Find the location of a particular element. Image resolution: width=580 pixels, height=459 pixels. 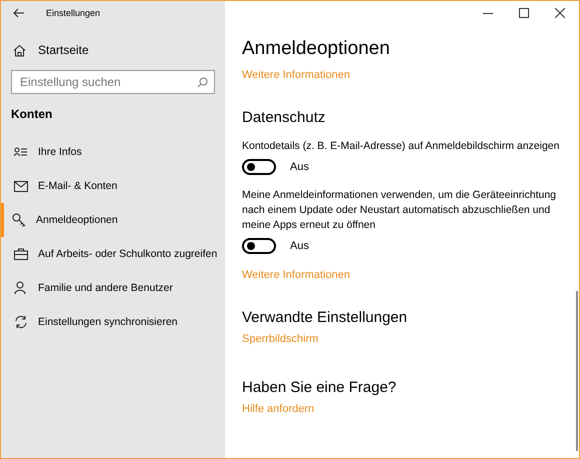

section-heading: Konten is located at coordinates (32, 114).